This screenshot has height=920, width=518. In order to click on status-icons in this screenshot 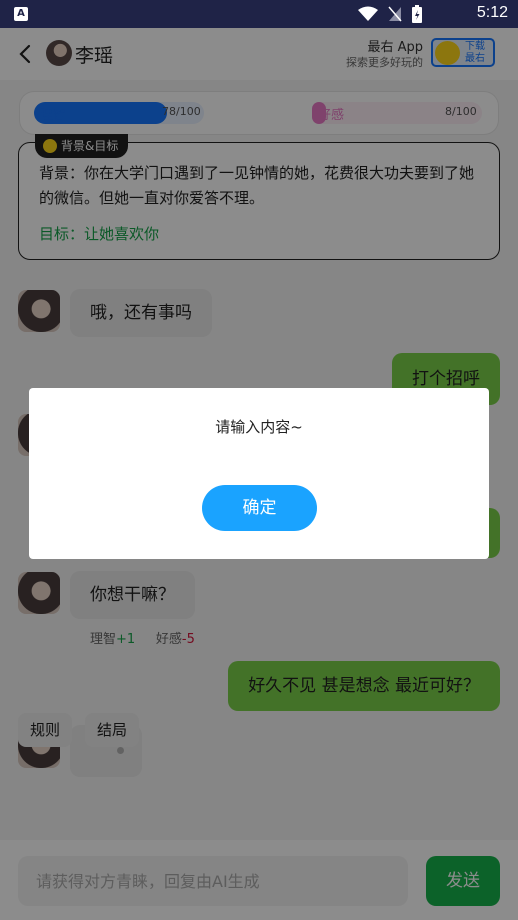, I will do `click(390, 14)`.